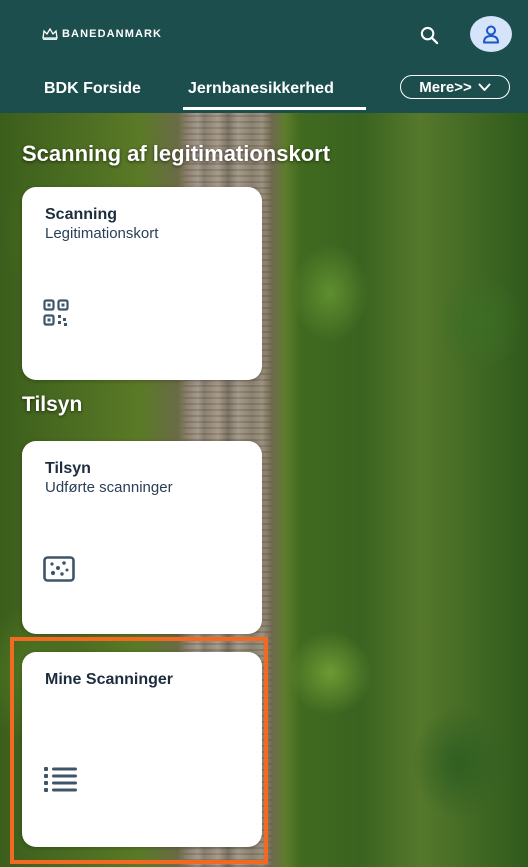 The image size is (528, 867). Describe the element at coordinates (261, 89) in the screenshot. I see `tab-jernbanesikkerhed: Jernbanesikkerhed` at that location.